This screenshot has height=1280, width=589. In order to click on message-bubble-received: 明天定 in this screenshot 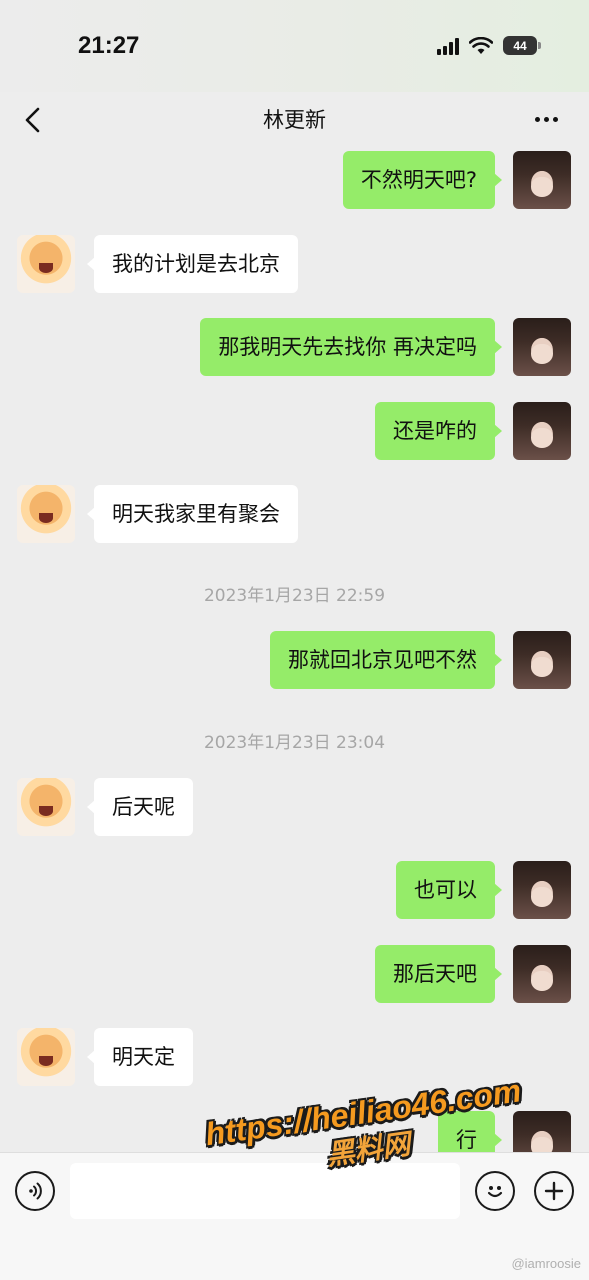, I will do `click(140, 1057)`.